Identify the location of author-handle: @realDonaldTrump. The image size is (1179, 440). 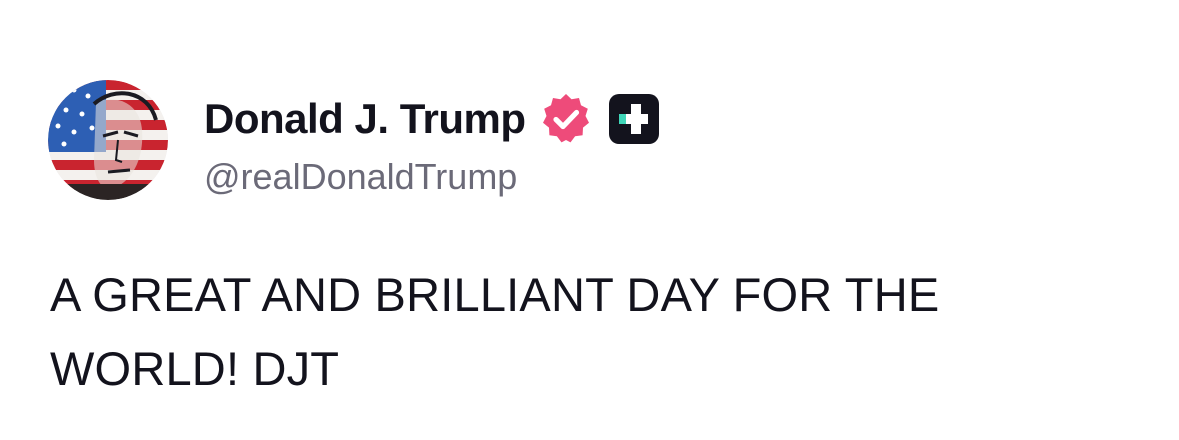
(360, 177).